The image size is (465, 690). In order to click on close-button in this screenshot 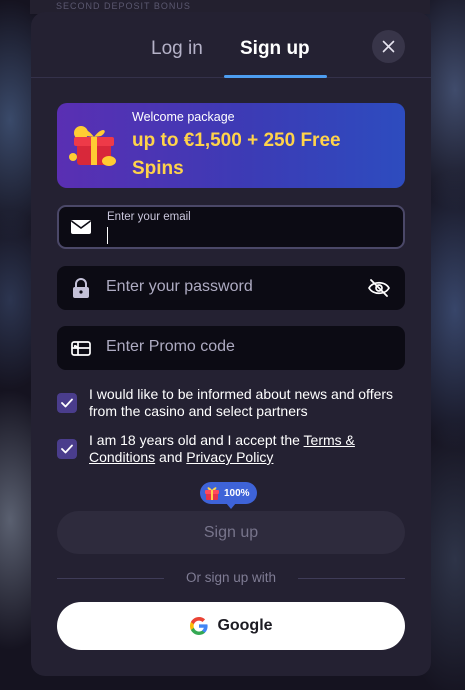, I will do `click(388, 46)`.